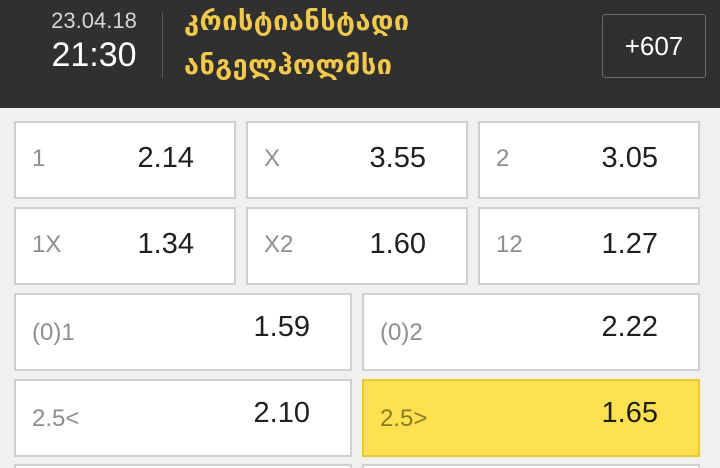 This screenshot has width=720, height=468. What do you see at coordinates (39, 158) in the screenshot?
I see `odd-label: 1` at bounding box center [39, 158].